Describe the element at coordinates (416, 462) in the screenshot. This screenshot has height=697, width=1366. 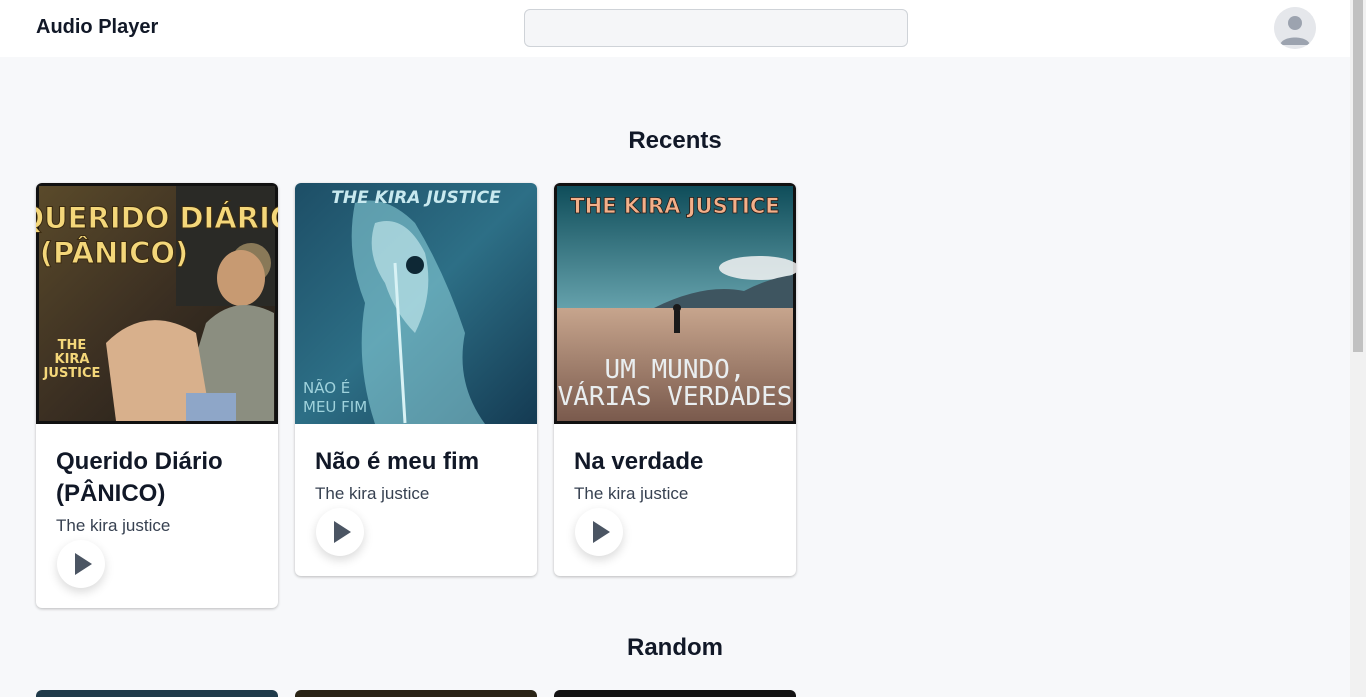
I see `track-title: Não é meu fim` at that location.